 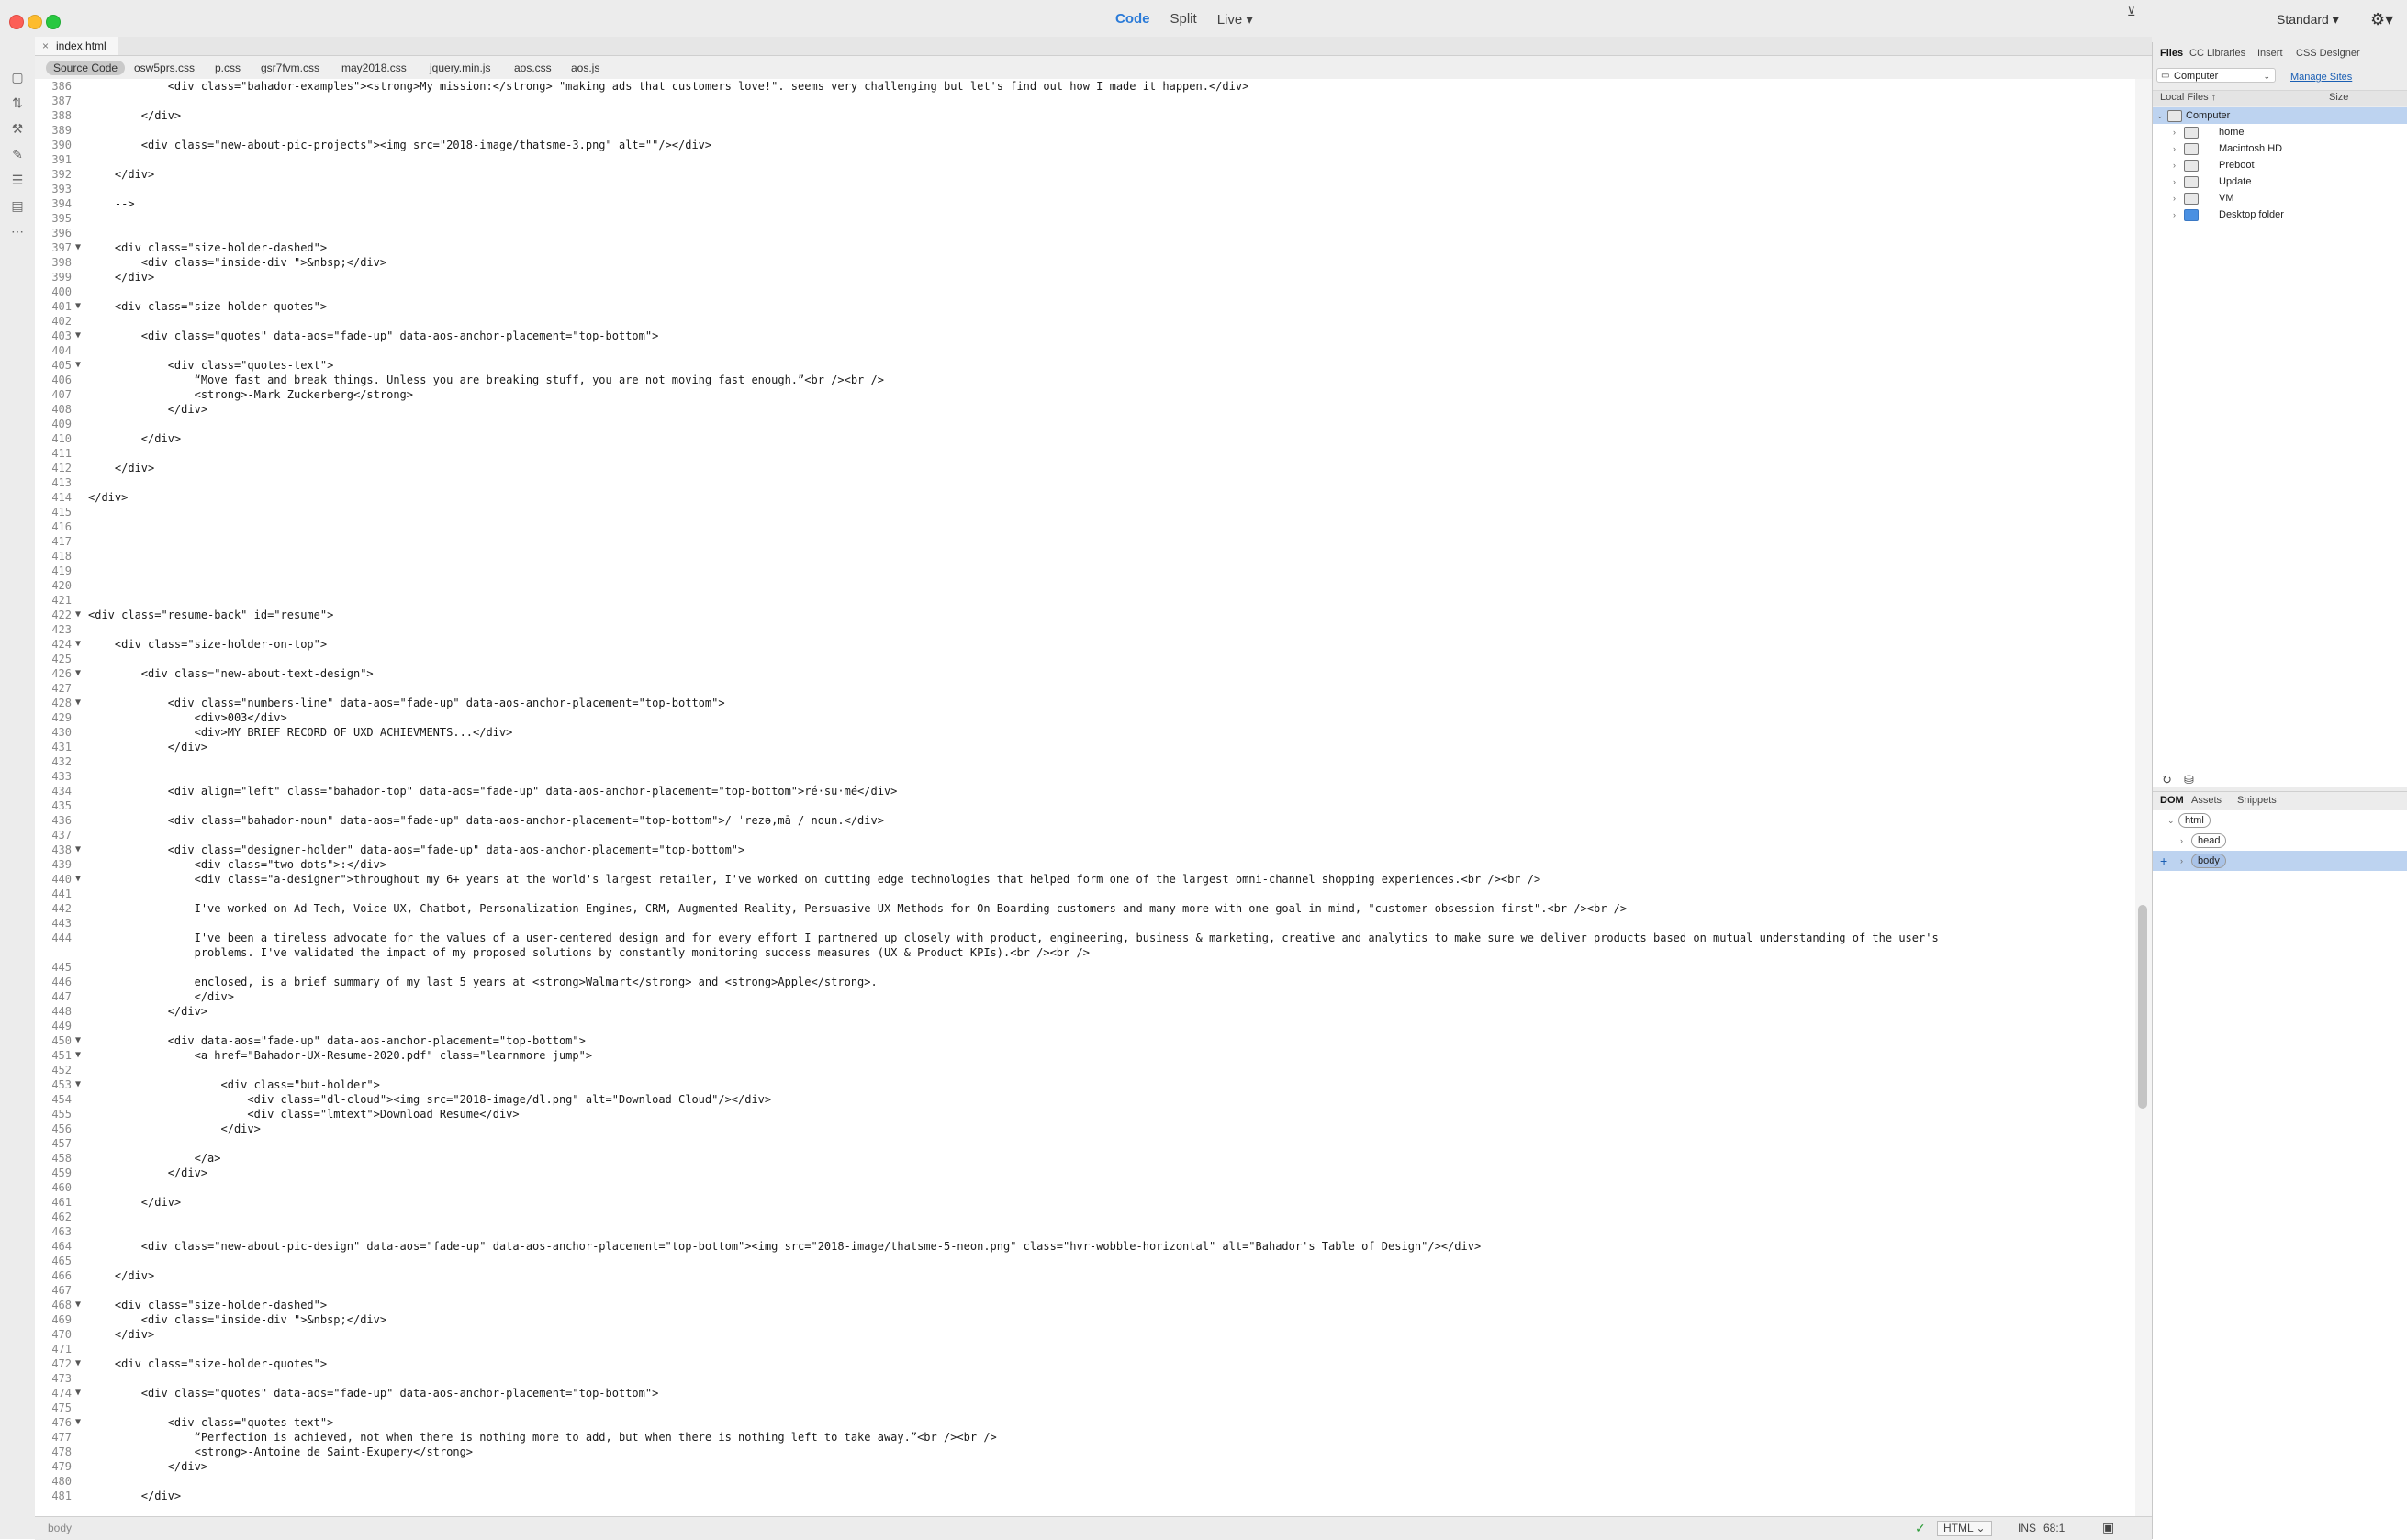 I want to click on code-line: 461 </div>, so click(x=1085, y=1202).